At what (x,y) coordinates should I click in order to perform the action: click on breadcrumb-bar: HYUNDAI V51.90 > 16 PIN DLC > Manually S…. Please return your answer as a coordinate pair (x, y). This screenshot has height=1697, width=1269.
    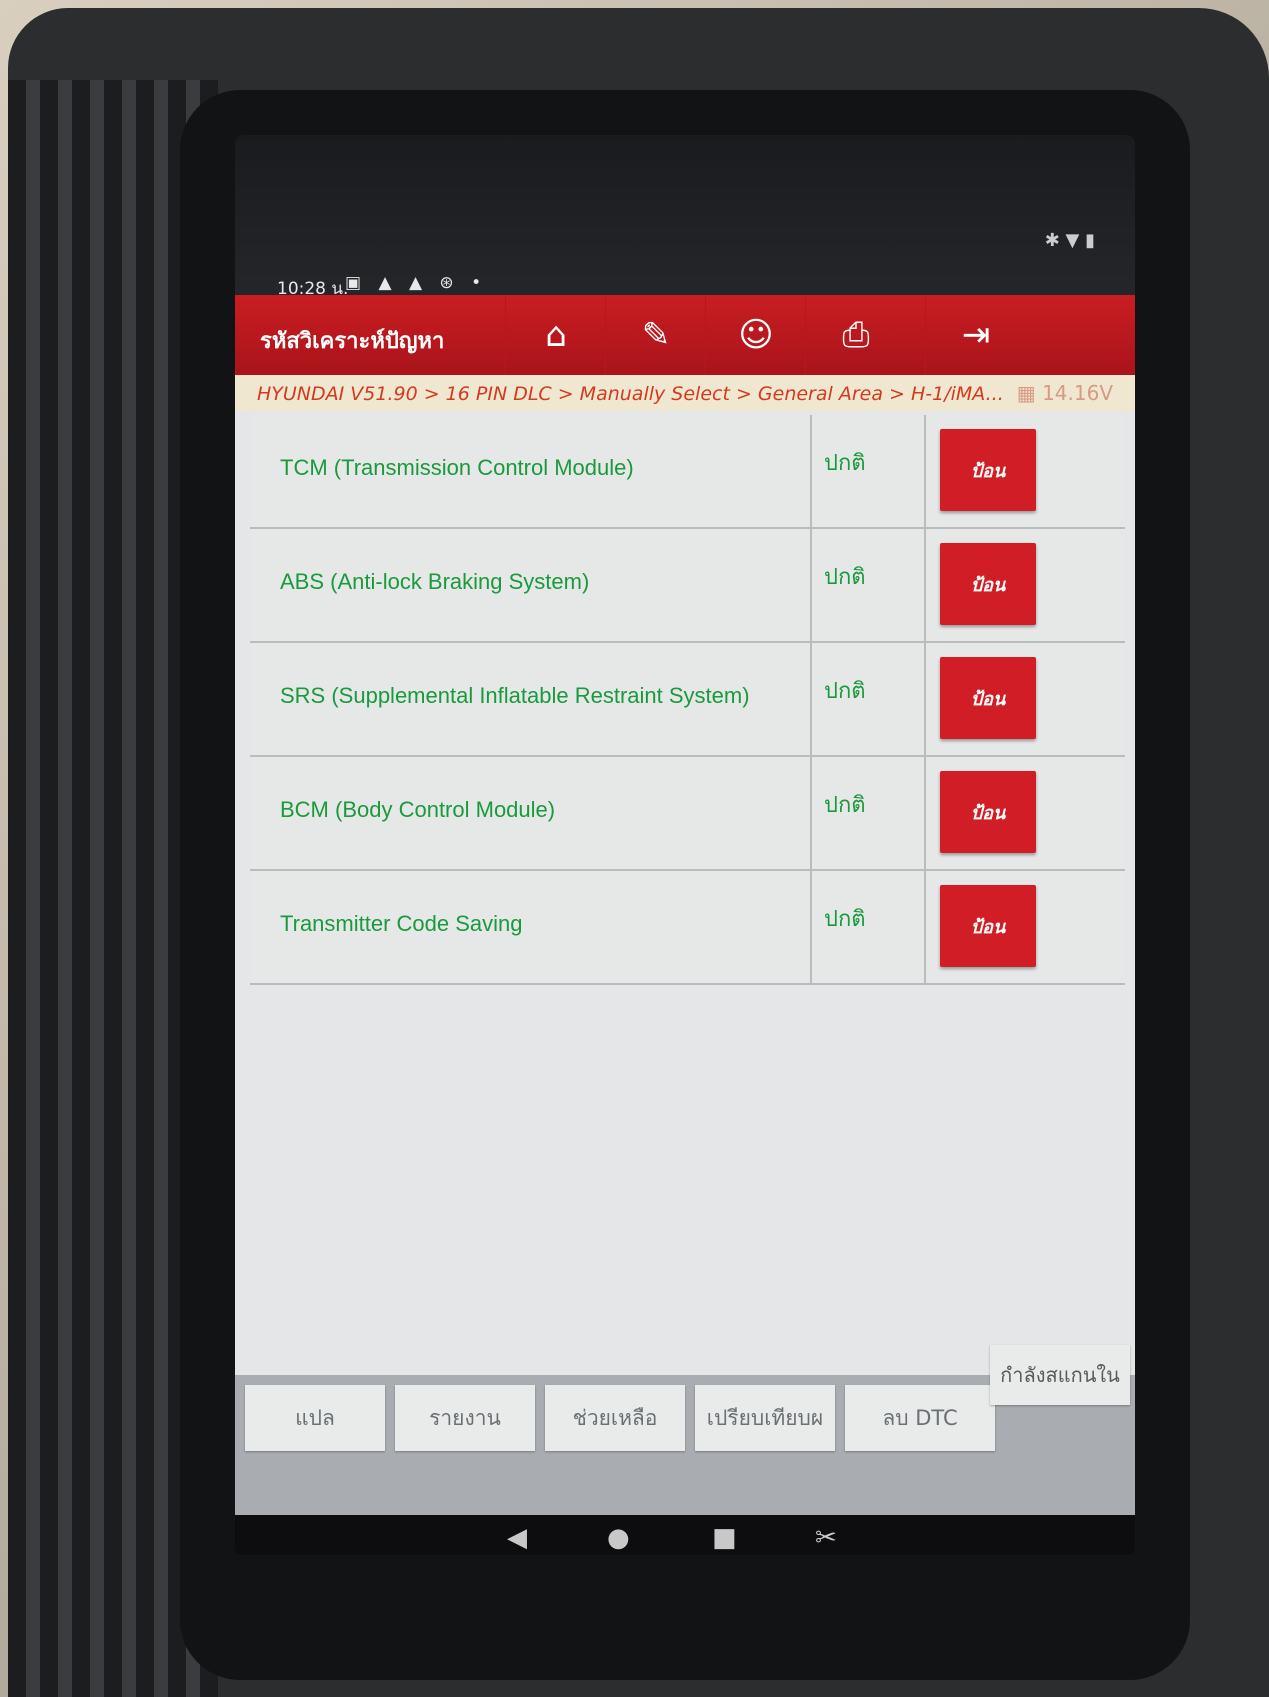
    Looking at the image, I should click on (685, 393).